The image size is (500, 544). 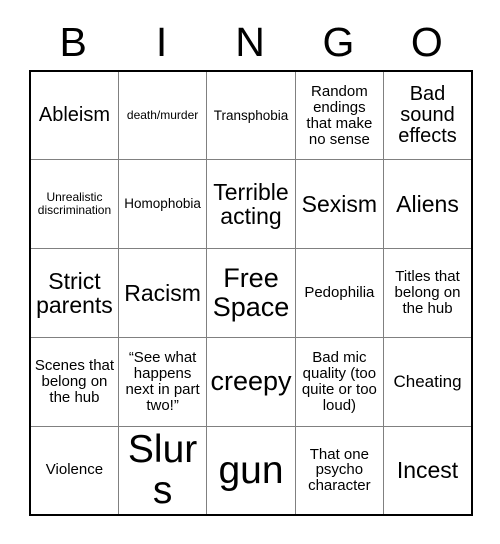 I want to click on bingo-header-row: B I N G O, so click(x=250, y=42).